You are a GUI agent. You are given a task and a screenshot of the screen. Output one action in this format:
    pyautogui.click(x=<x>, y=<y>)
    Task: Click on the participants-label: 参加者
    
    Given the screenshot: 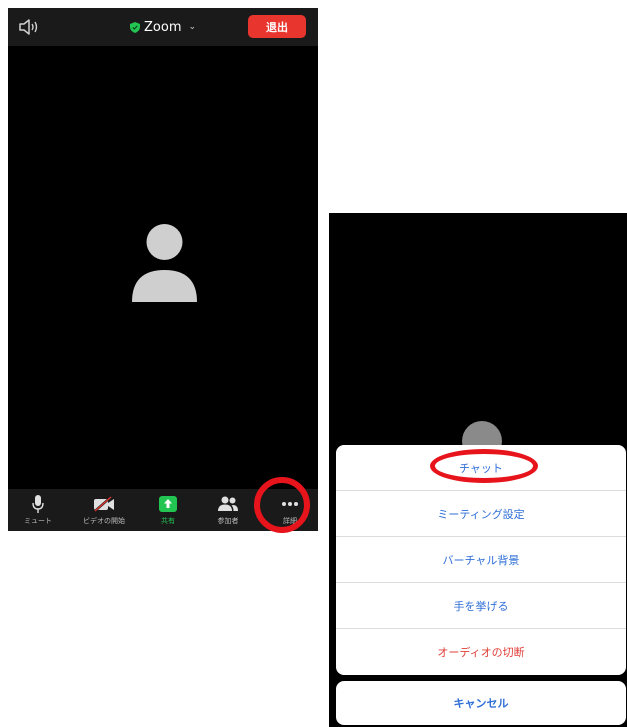 What is the action you would take?
    pyautogui.click(x=228, y=521)
    